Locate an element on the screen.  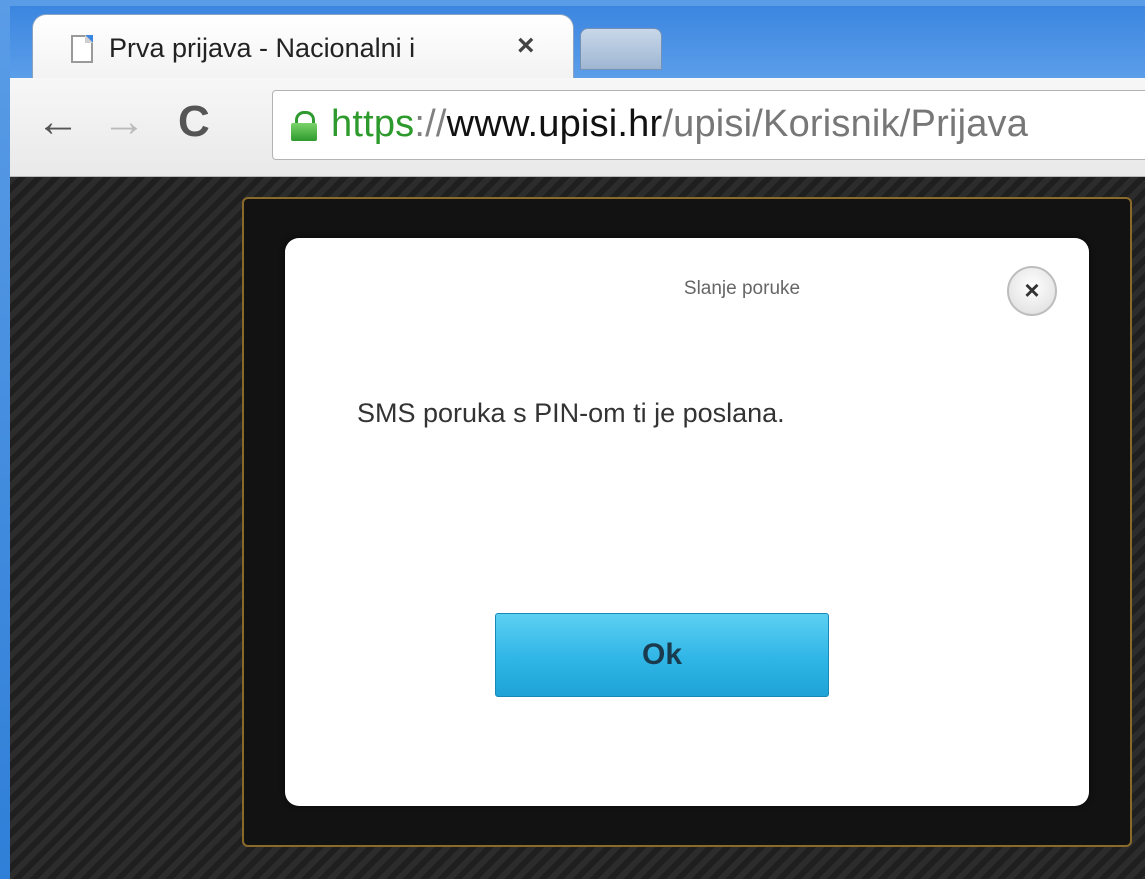
dialog-title: Slanje poruke is located at coordinates (742, 288).